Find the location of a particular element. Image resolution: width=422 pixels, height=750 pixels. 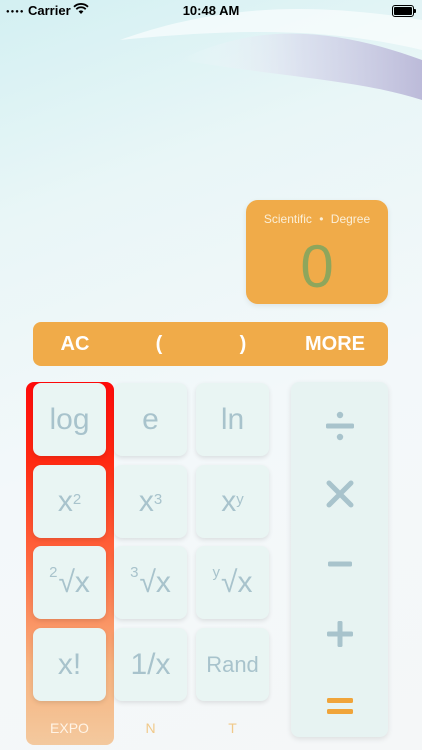

factorial-button: x! is located at coordinates (69, 664).